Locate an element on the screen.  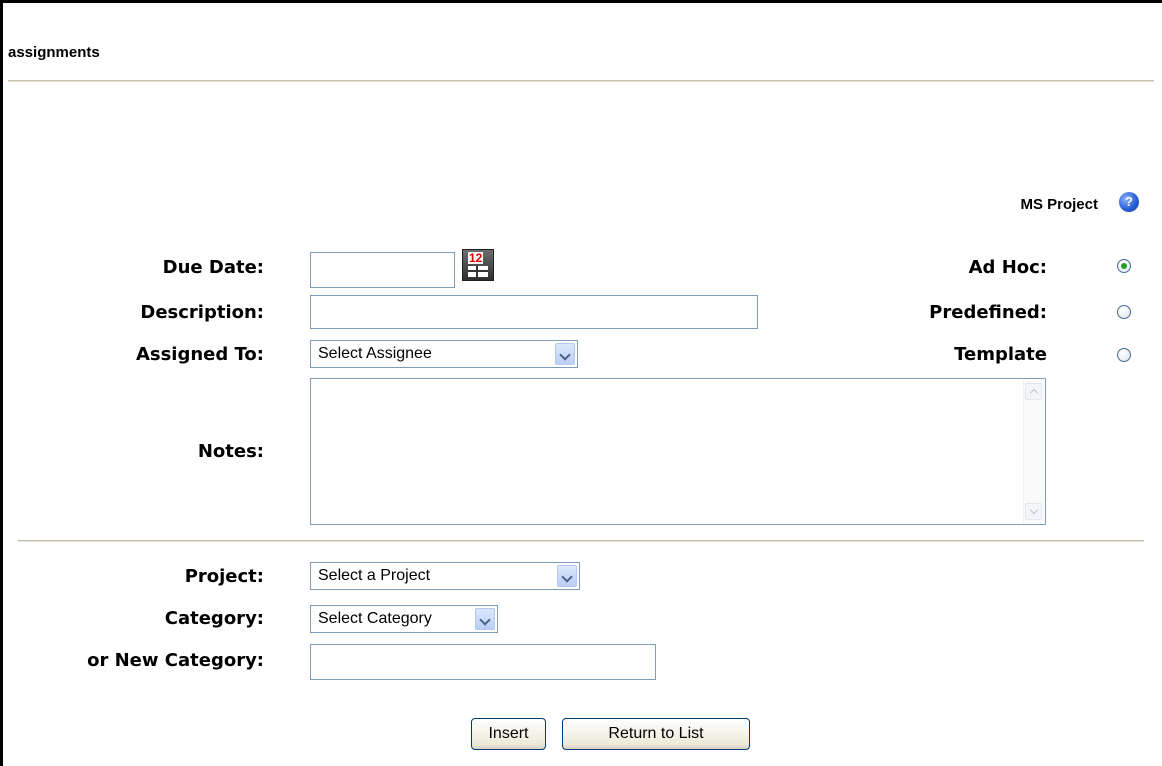
category-label: Category: is located at coordinates (214, 618).